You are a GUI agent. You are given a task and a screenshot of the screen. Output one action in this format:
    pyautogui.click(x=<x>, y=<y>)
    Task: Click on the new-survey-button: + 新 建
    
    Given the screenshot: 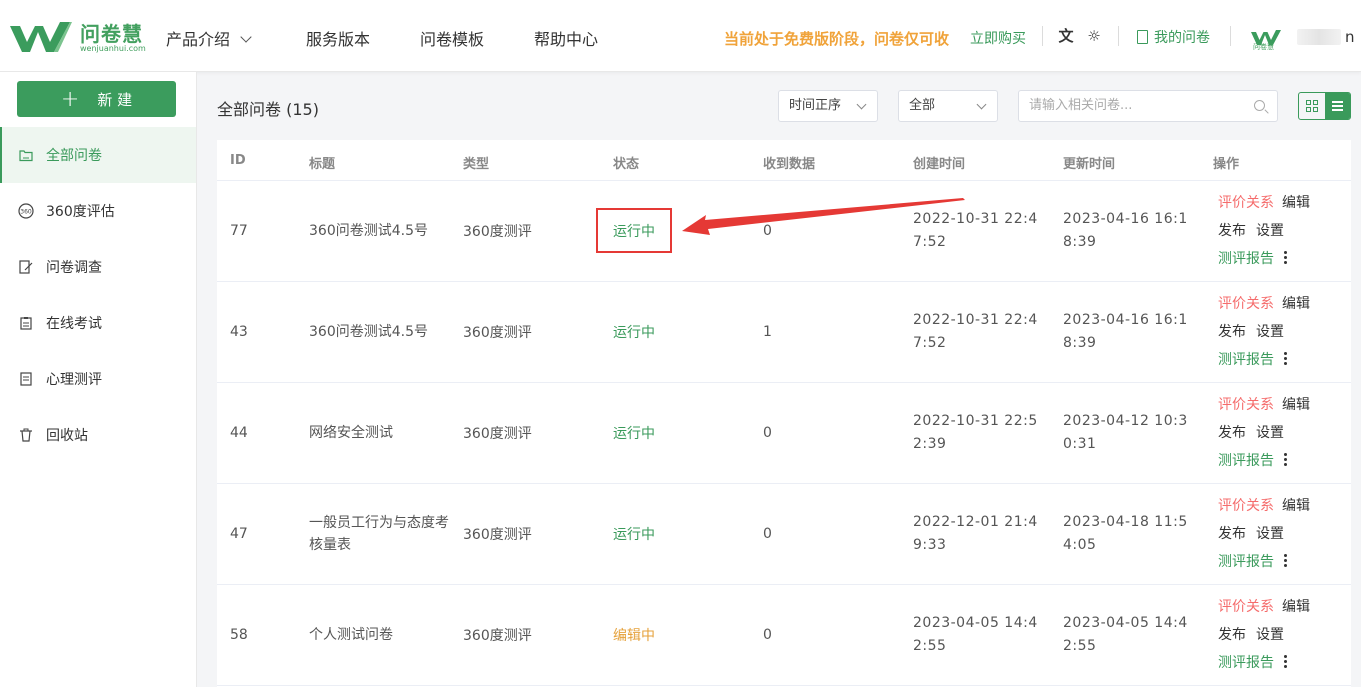 What is the action you would take?
    pyautogui.click(x=96, y=99)
    